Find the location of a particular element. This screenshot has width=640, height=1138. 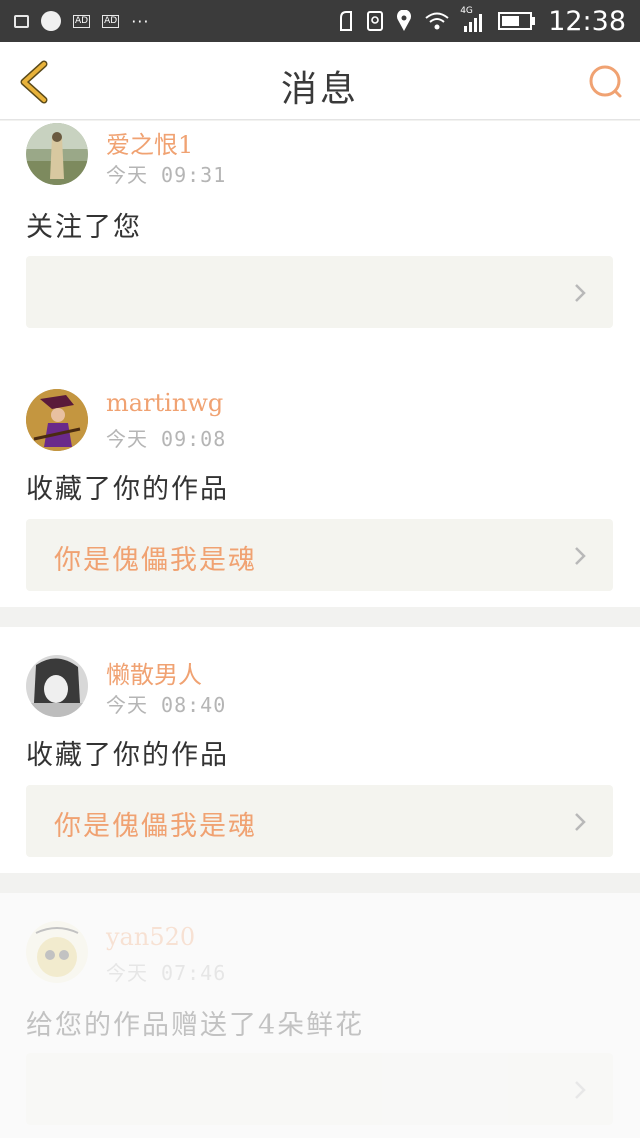

circle-notification-icon is located at coordinates (51, 21).